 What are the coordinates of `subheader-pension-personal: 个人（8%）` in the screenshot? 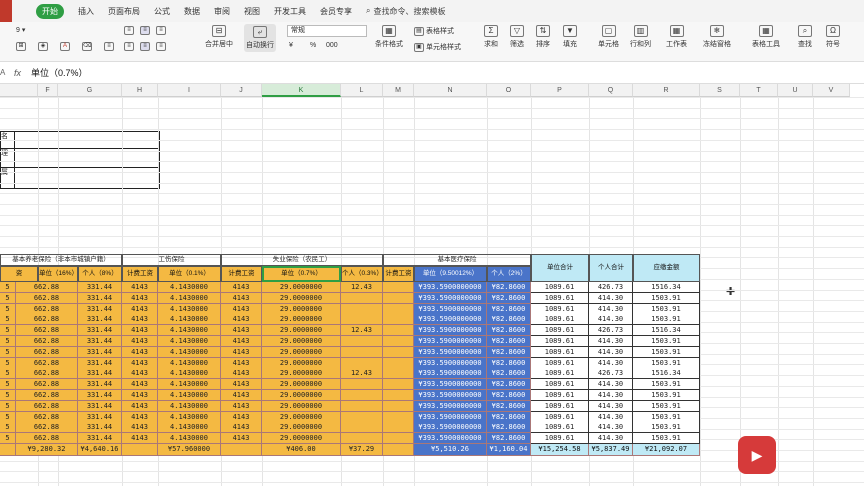 It's located at (100, 274).